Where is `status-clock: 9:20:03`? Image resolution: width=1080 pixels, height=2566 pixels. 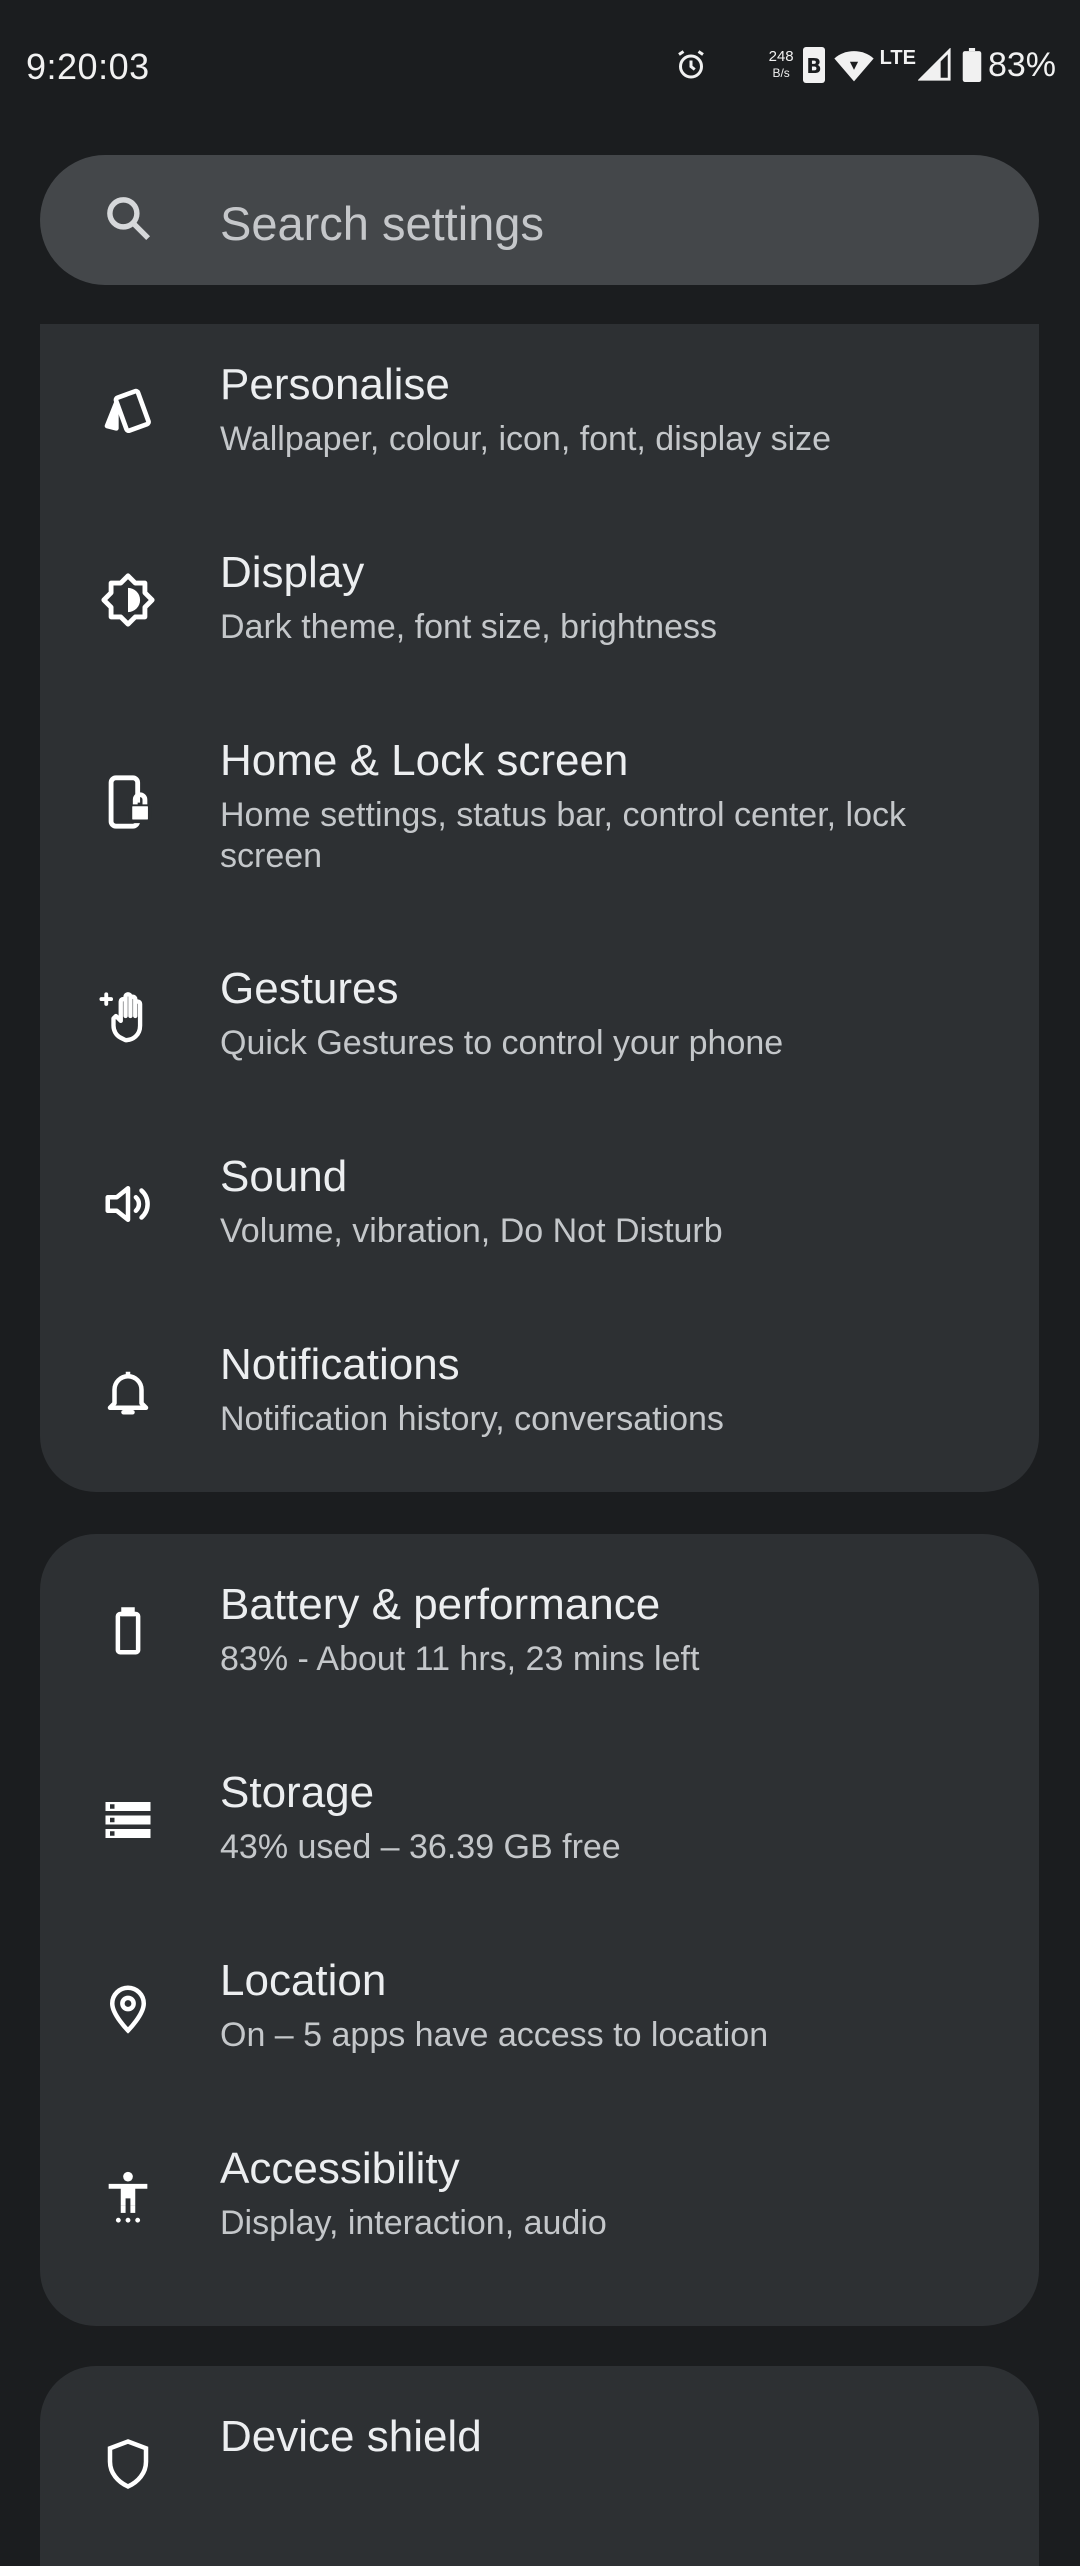
status-clock: 9:20:03 is located at coordinates (88, 66).